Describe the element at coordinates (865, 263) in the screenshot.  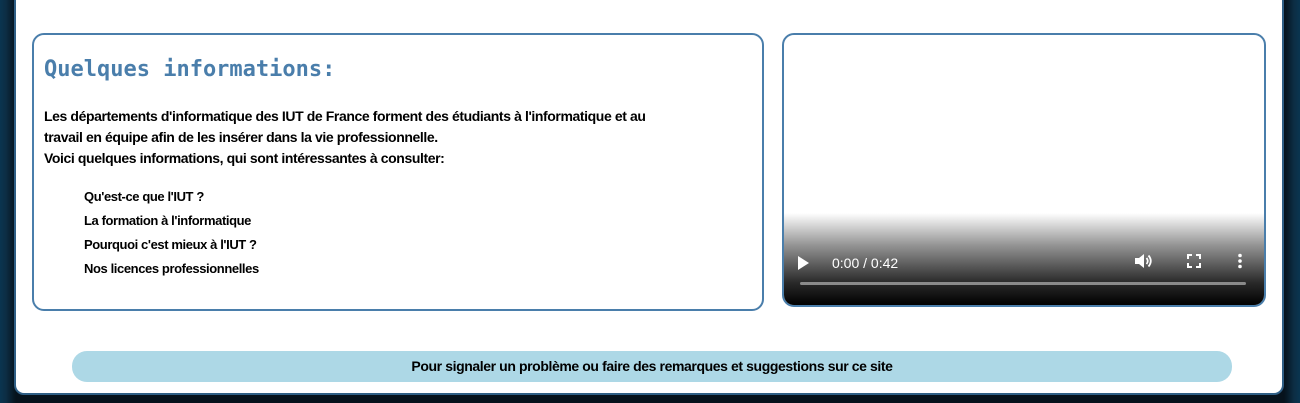
I see `video-time: 0:00 / 0:42` at that location.